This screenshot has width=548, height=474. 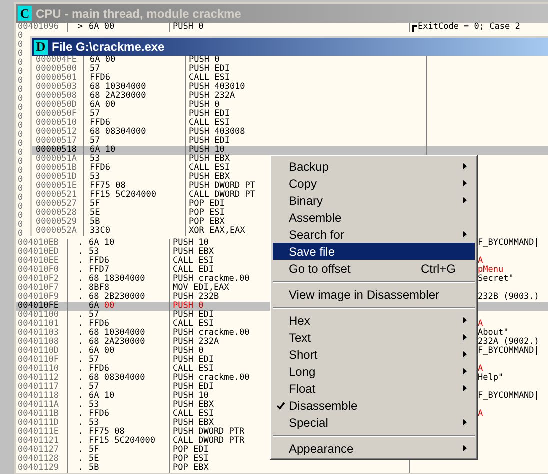 What do you see at coordinates (58, 87) in the screenshot?
I see `address-cell: 00000503` at bounding box center [58, 87].